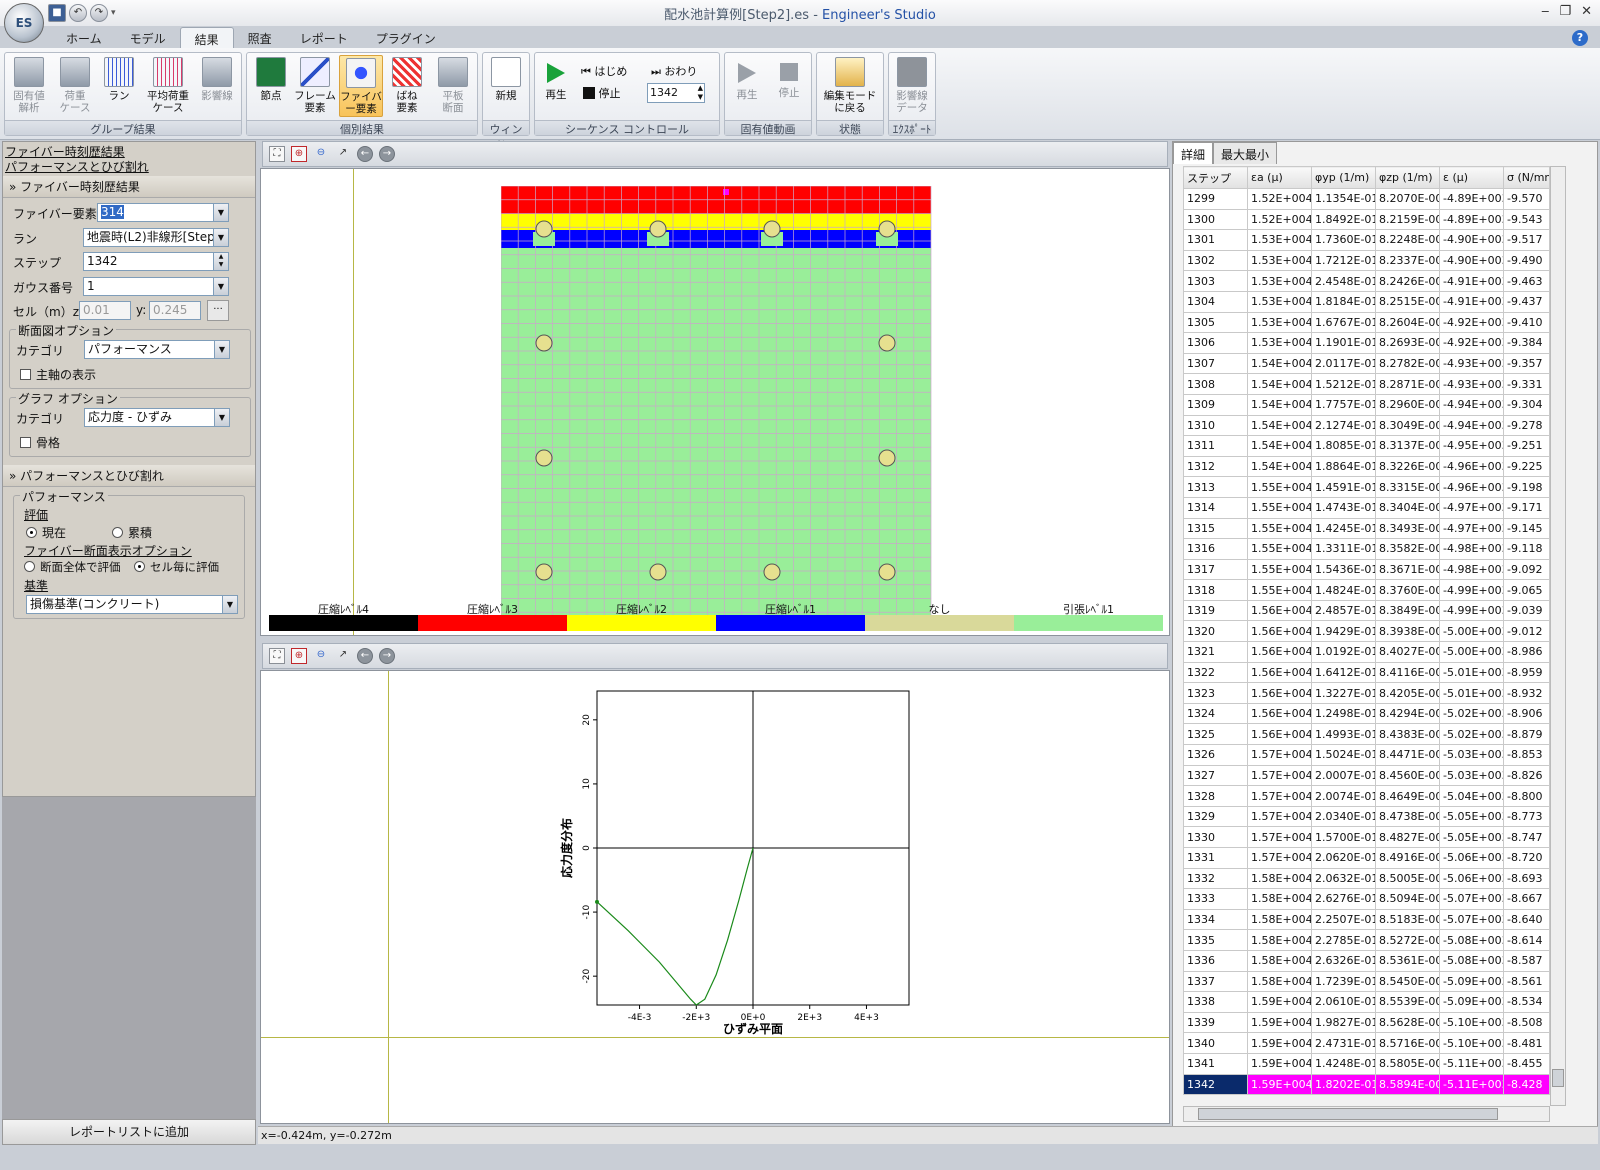 Image resolution: width=1600 pixels, height=1170 pixels. Describe the element at coordinates (132, 604) in the screenshot. I see `basis-select: 損傷基準(コンクリート) ▼` at that location.